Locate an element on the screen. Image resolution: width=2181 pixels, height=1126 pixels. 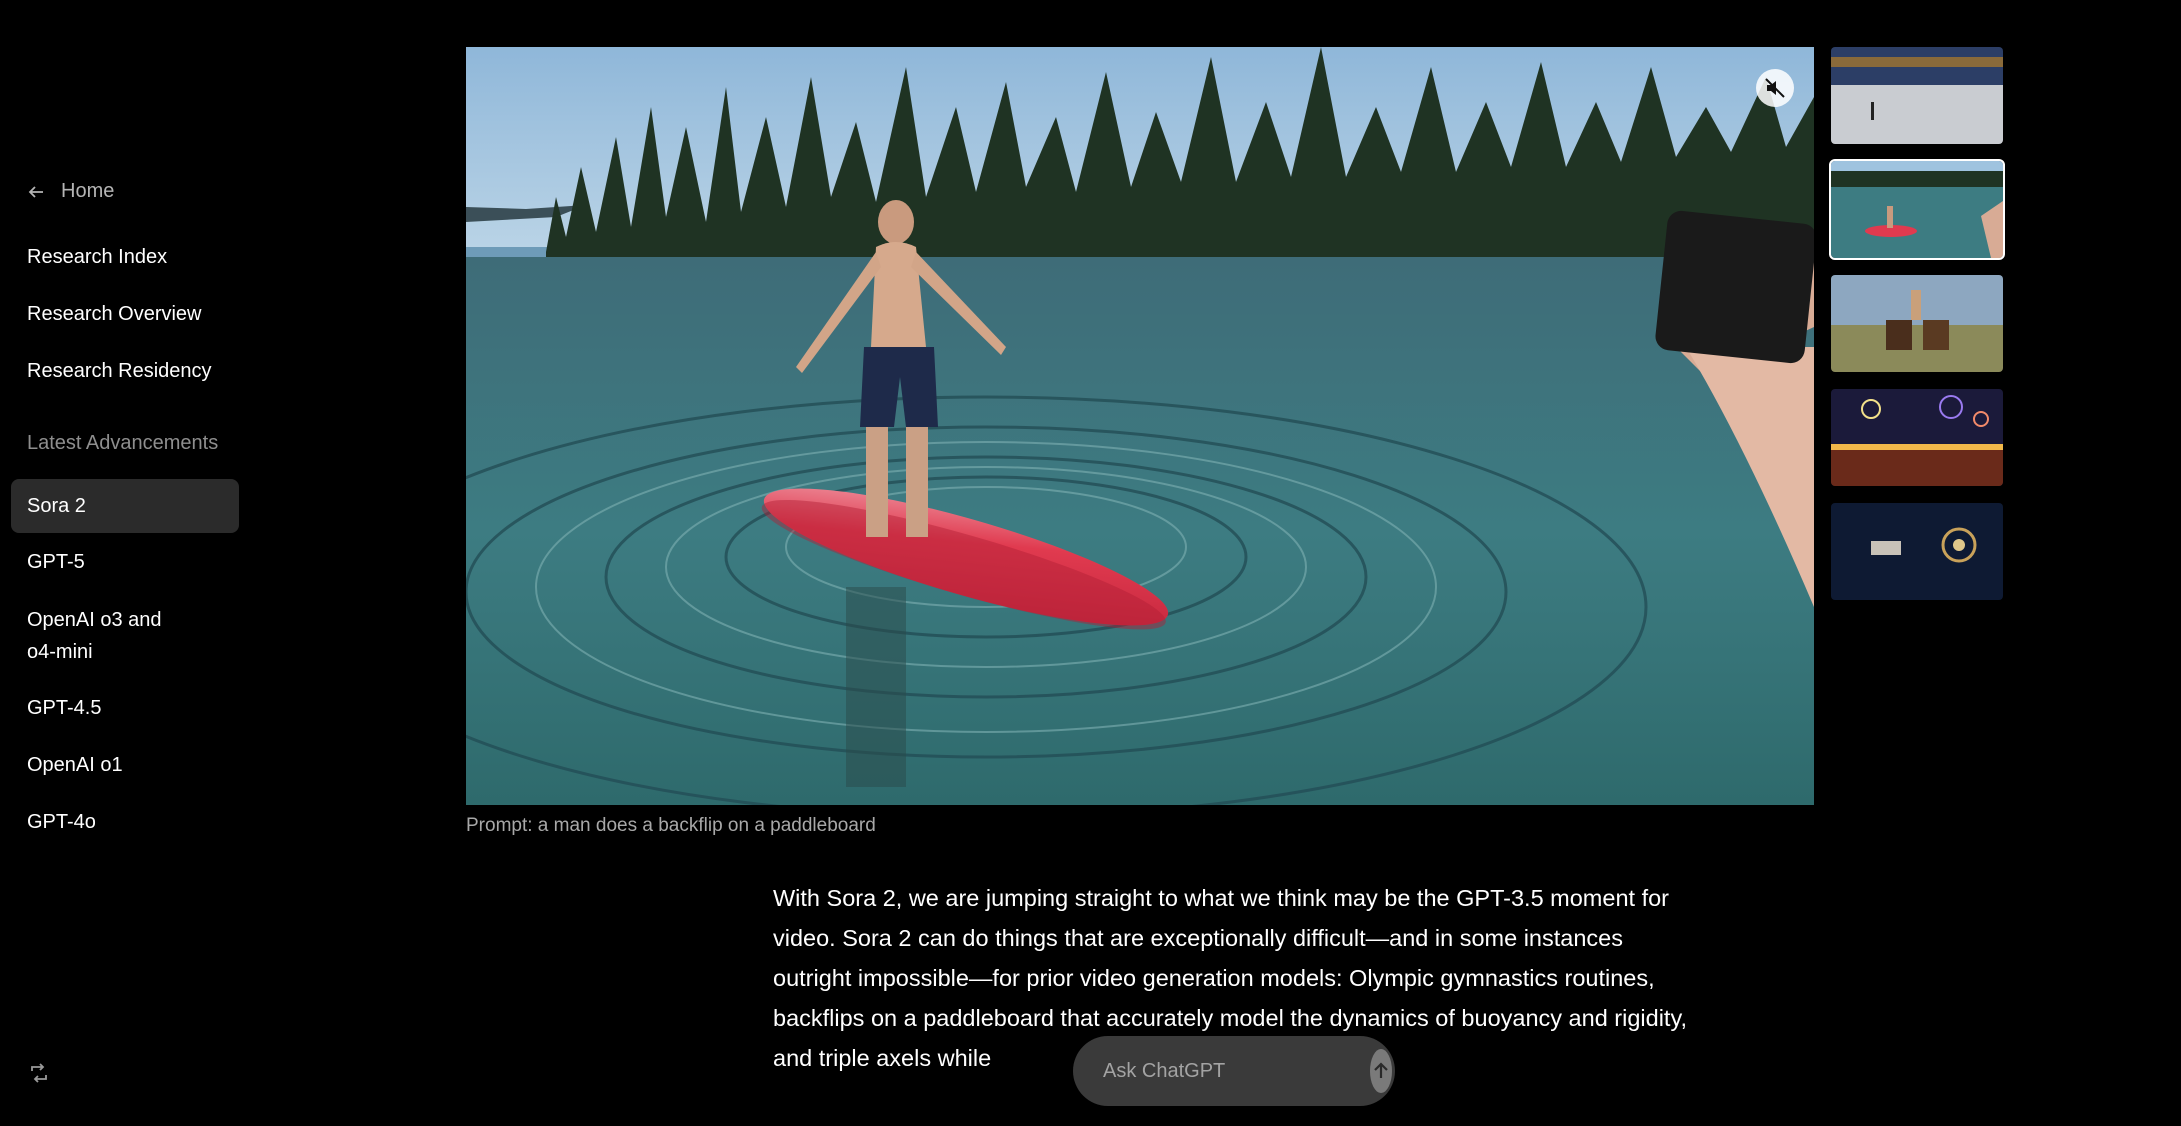
arrow-left-icon is located at coordinates (35, 191).